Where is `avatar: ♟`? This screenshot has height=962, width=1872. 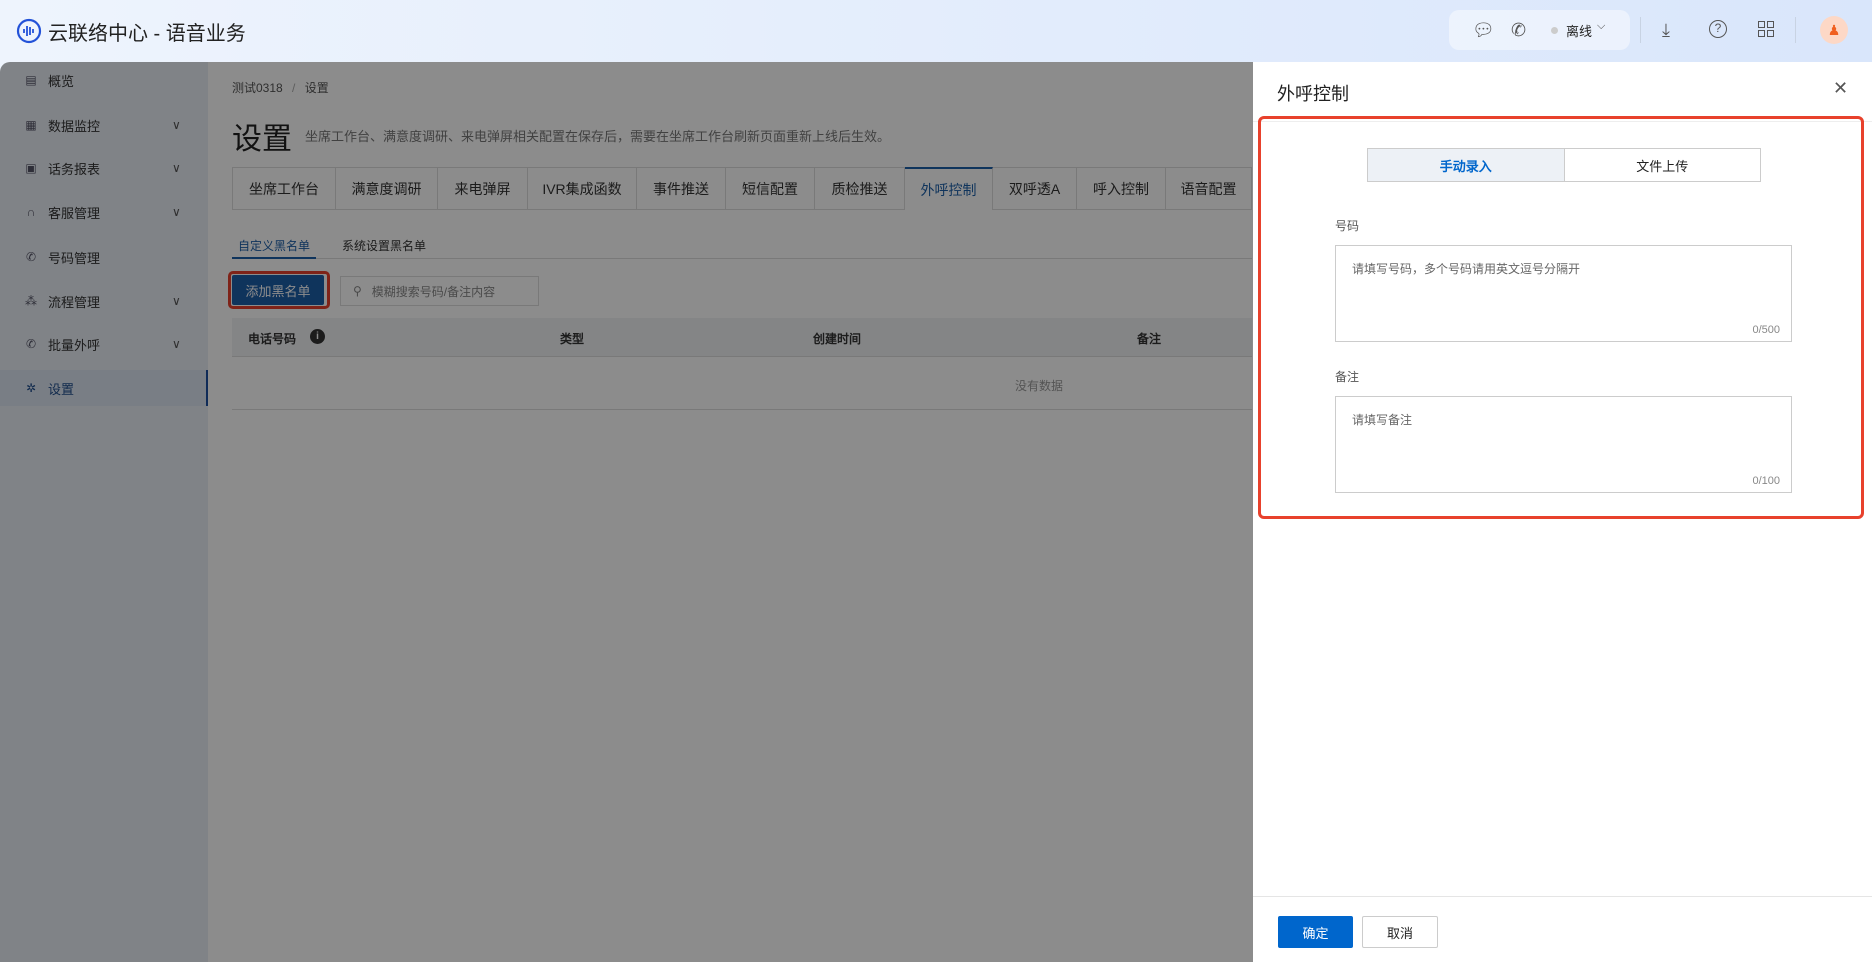
avatar: ♟ is located at coordinates (1834, 30).